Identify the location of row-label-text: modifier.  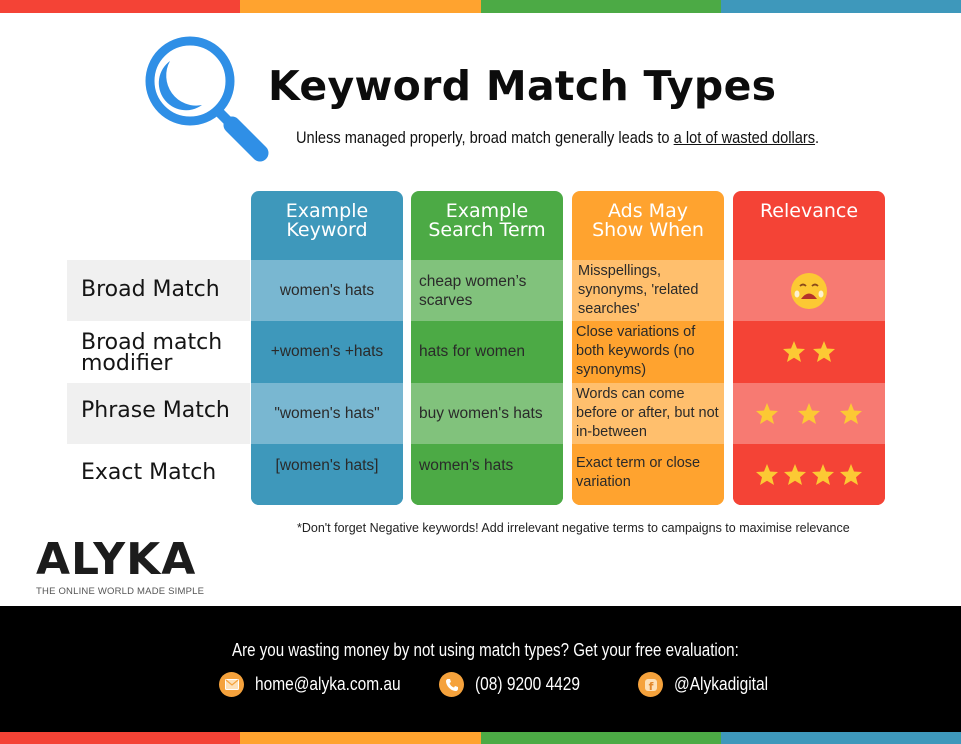
(127, 363).